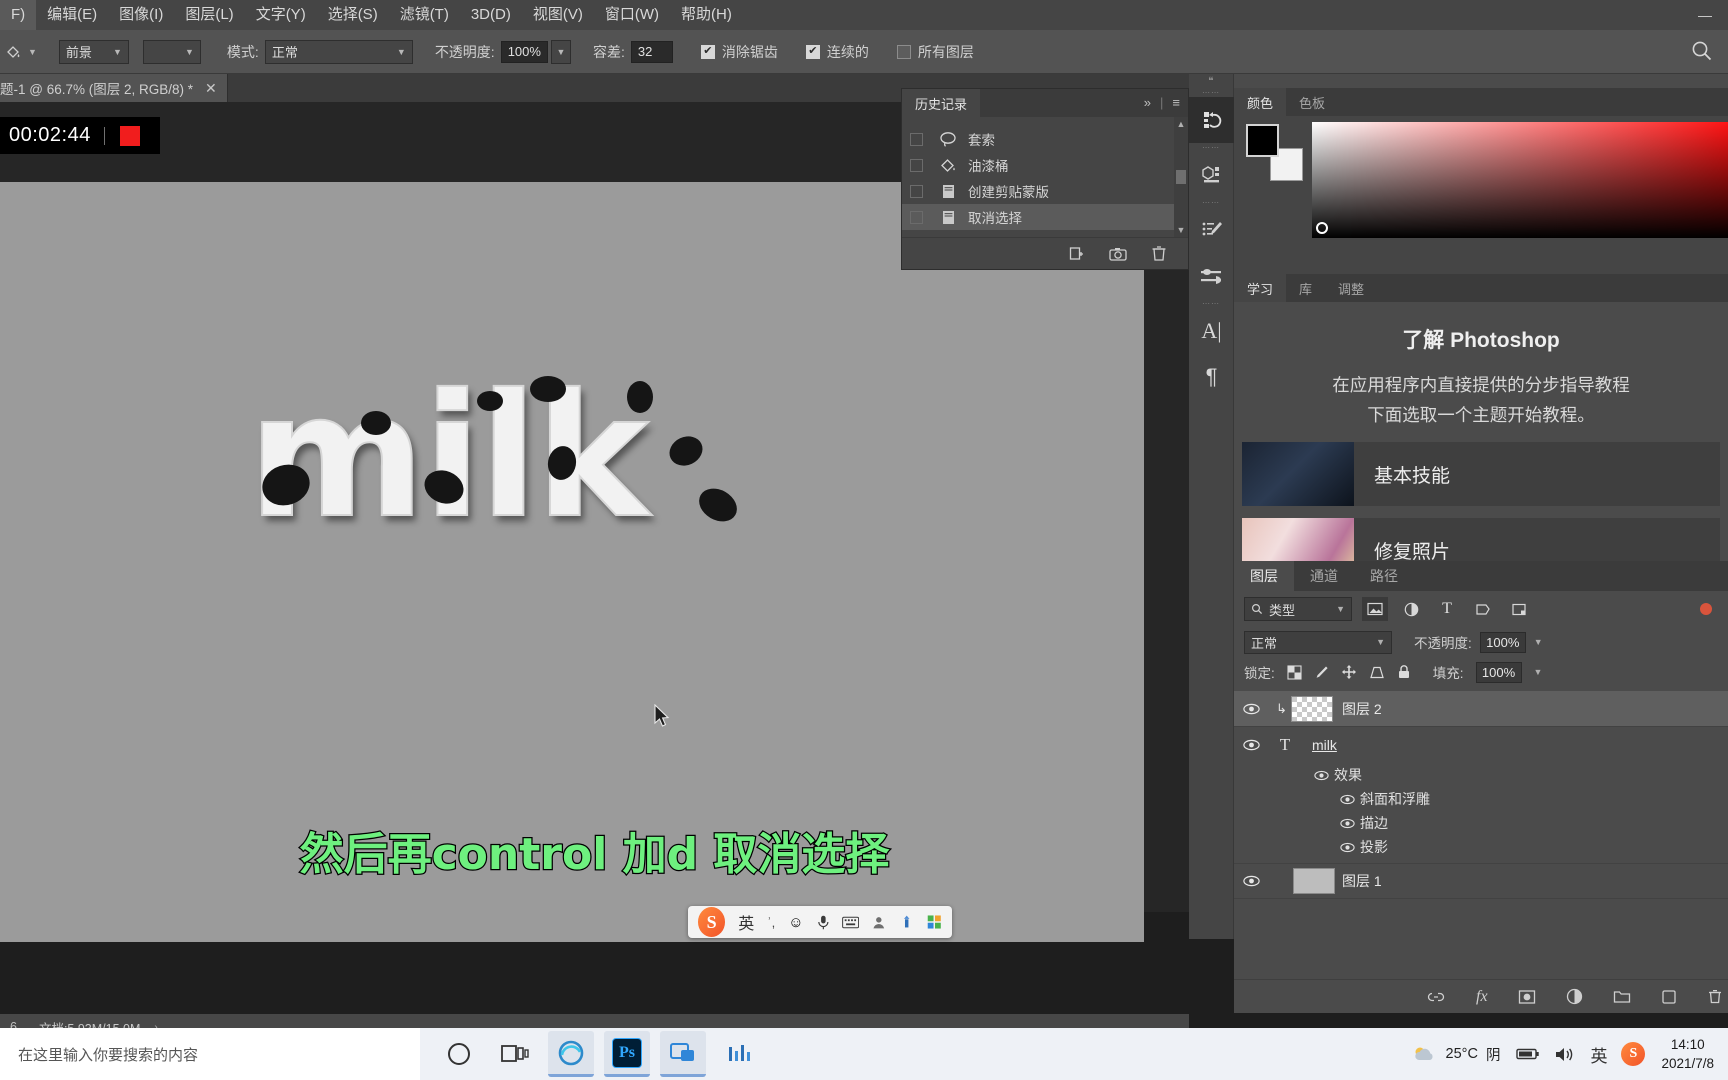 This screenshot has width=1728, height=1080. Describe the element at coordinates (1565, 1054) in the screenshot. I see `volume-icon` at that location.